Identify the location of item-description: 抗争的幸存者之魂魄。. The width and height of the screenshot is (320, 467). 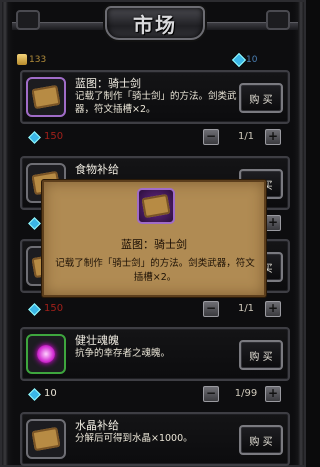
(123, 353).